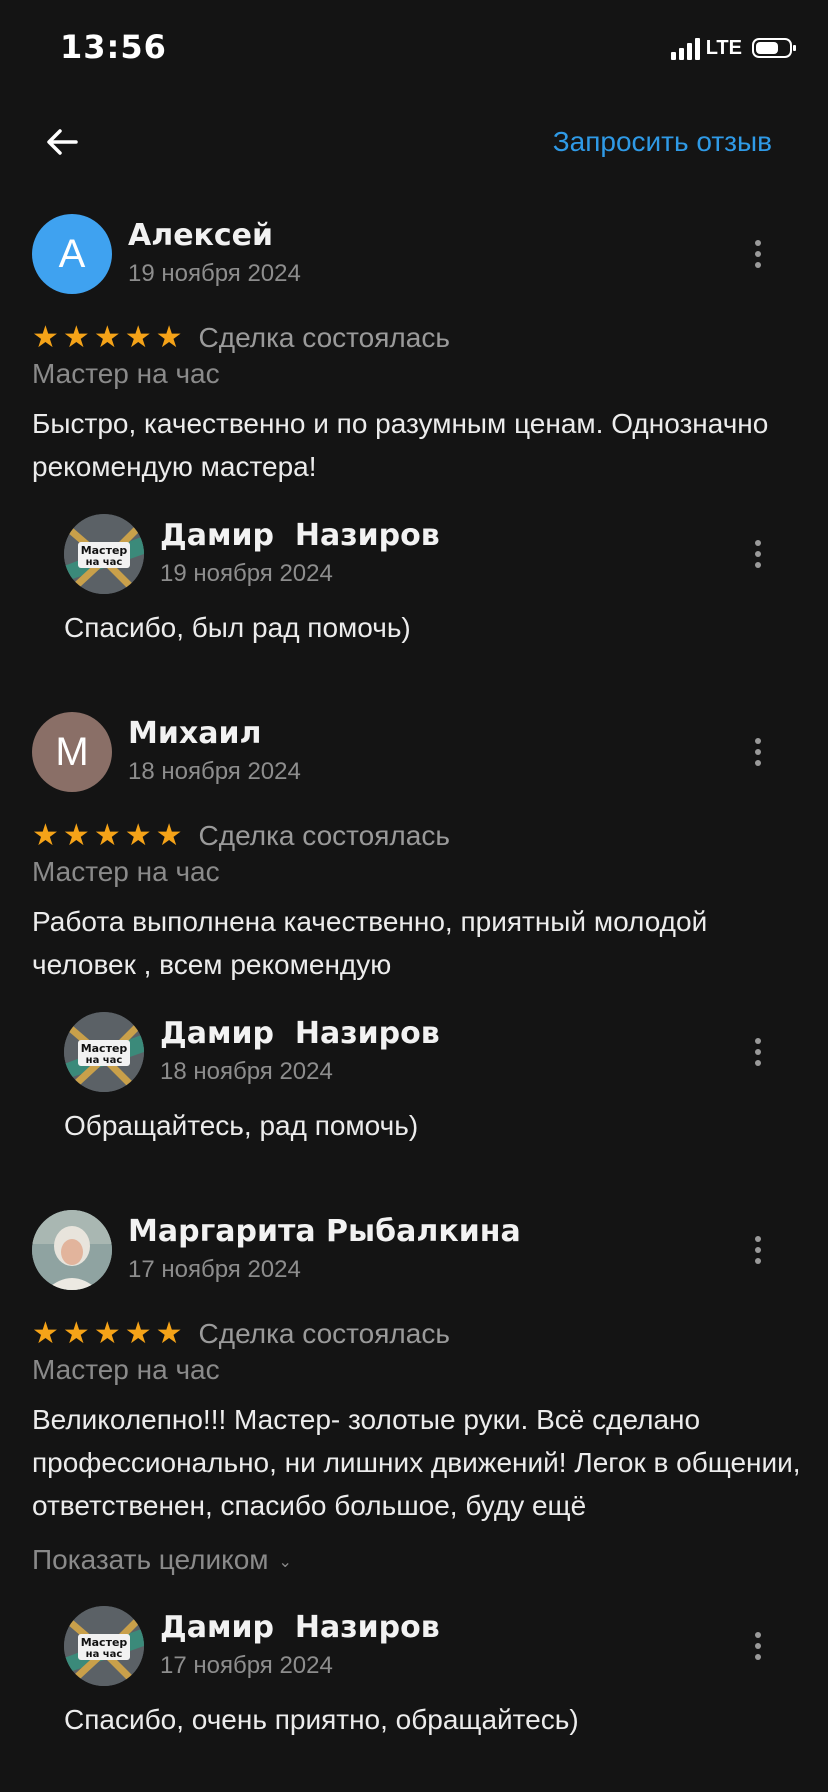 The height and width of the screenshot is (1792, 828). What do you see at coordinates (414, 50) in the screenshot?
I see `status-bar: 13:56 LTE` at bounding box center [414, 50].